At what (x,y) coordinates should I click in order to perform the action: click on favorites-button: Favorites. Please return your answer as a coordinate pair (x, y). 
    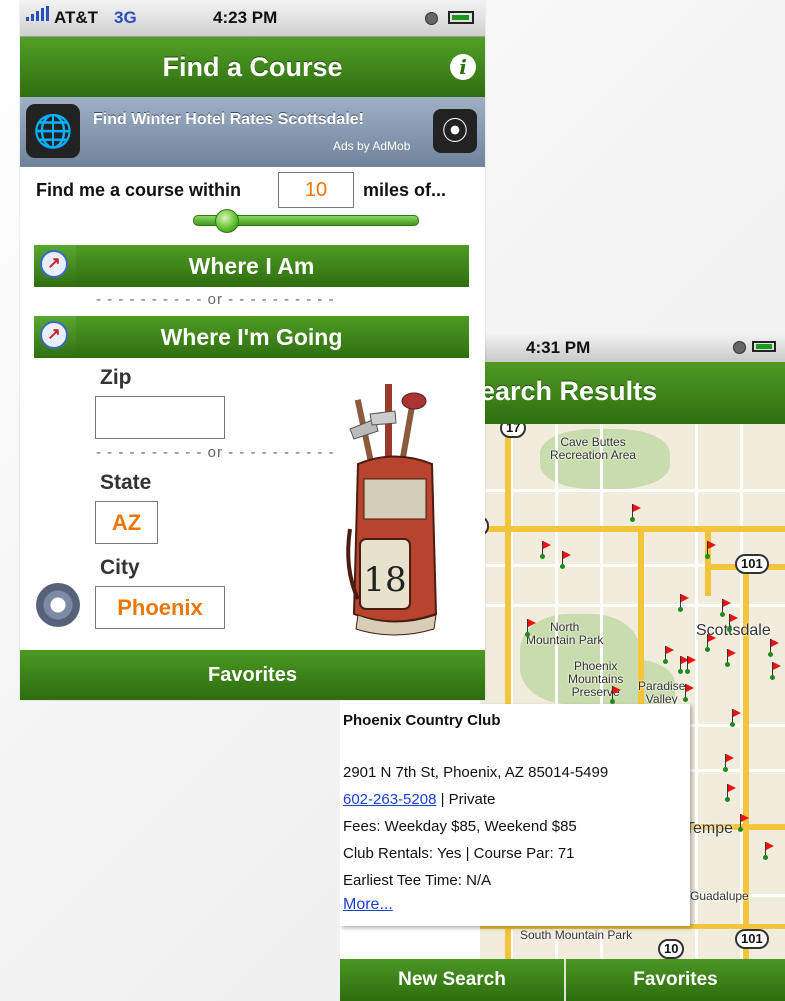
    Looking at the image, I should click on (252, 675).